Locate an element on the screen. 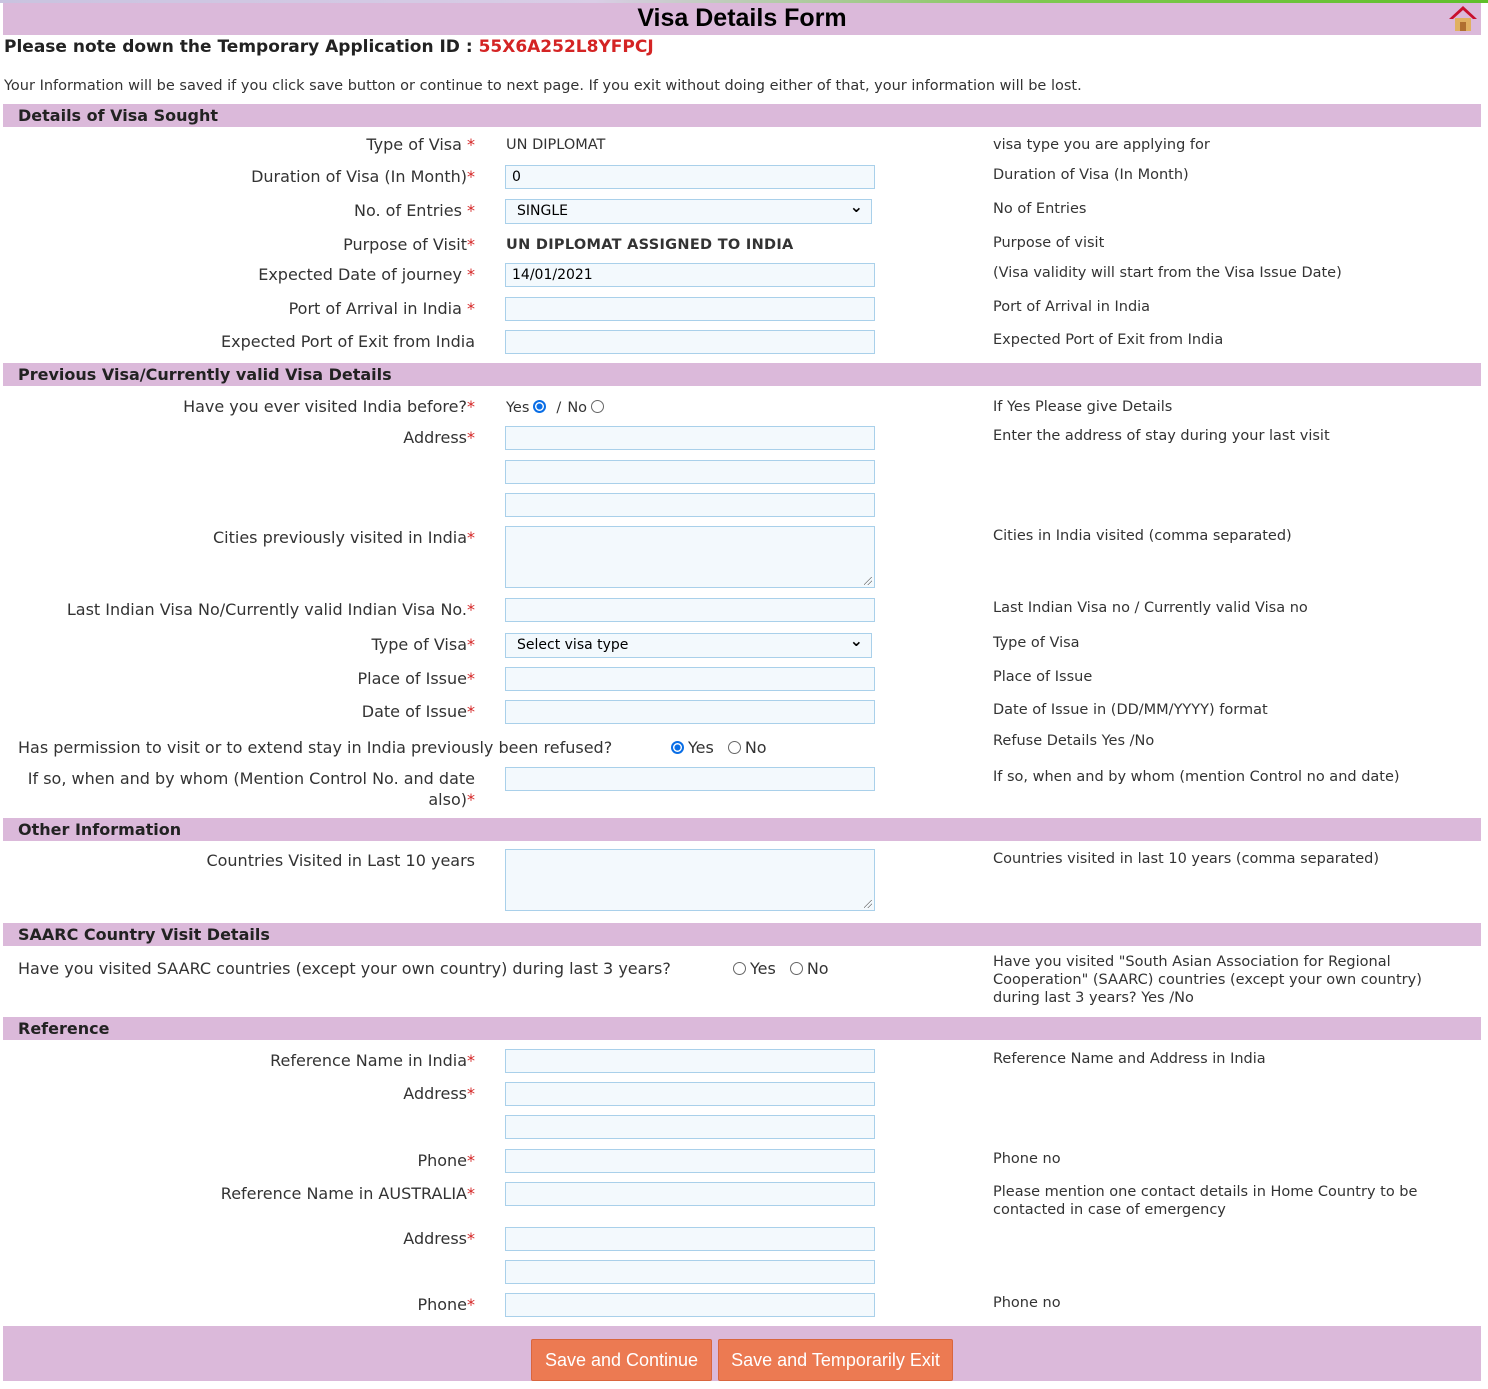  text-input-duration-of-visa-in-month: 0 is located at coordinates (690, 177).